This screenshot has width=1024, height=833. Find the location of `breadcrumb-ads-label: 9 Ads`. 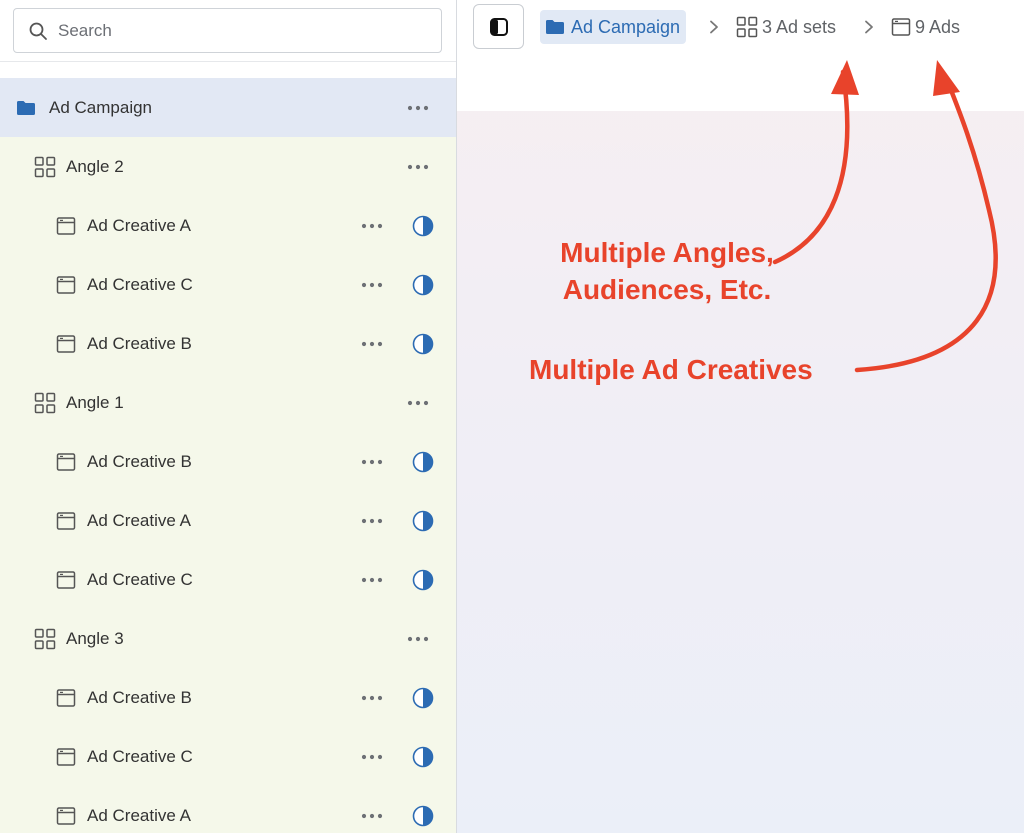

breadcrumb-ads-label: 9 Ads is located at coordinates (938, 26).